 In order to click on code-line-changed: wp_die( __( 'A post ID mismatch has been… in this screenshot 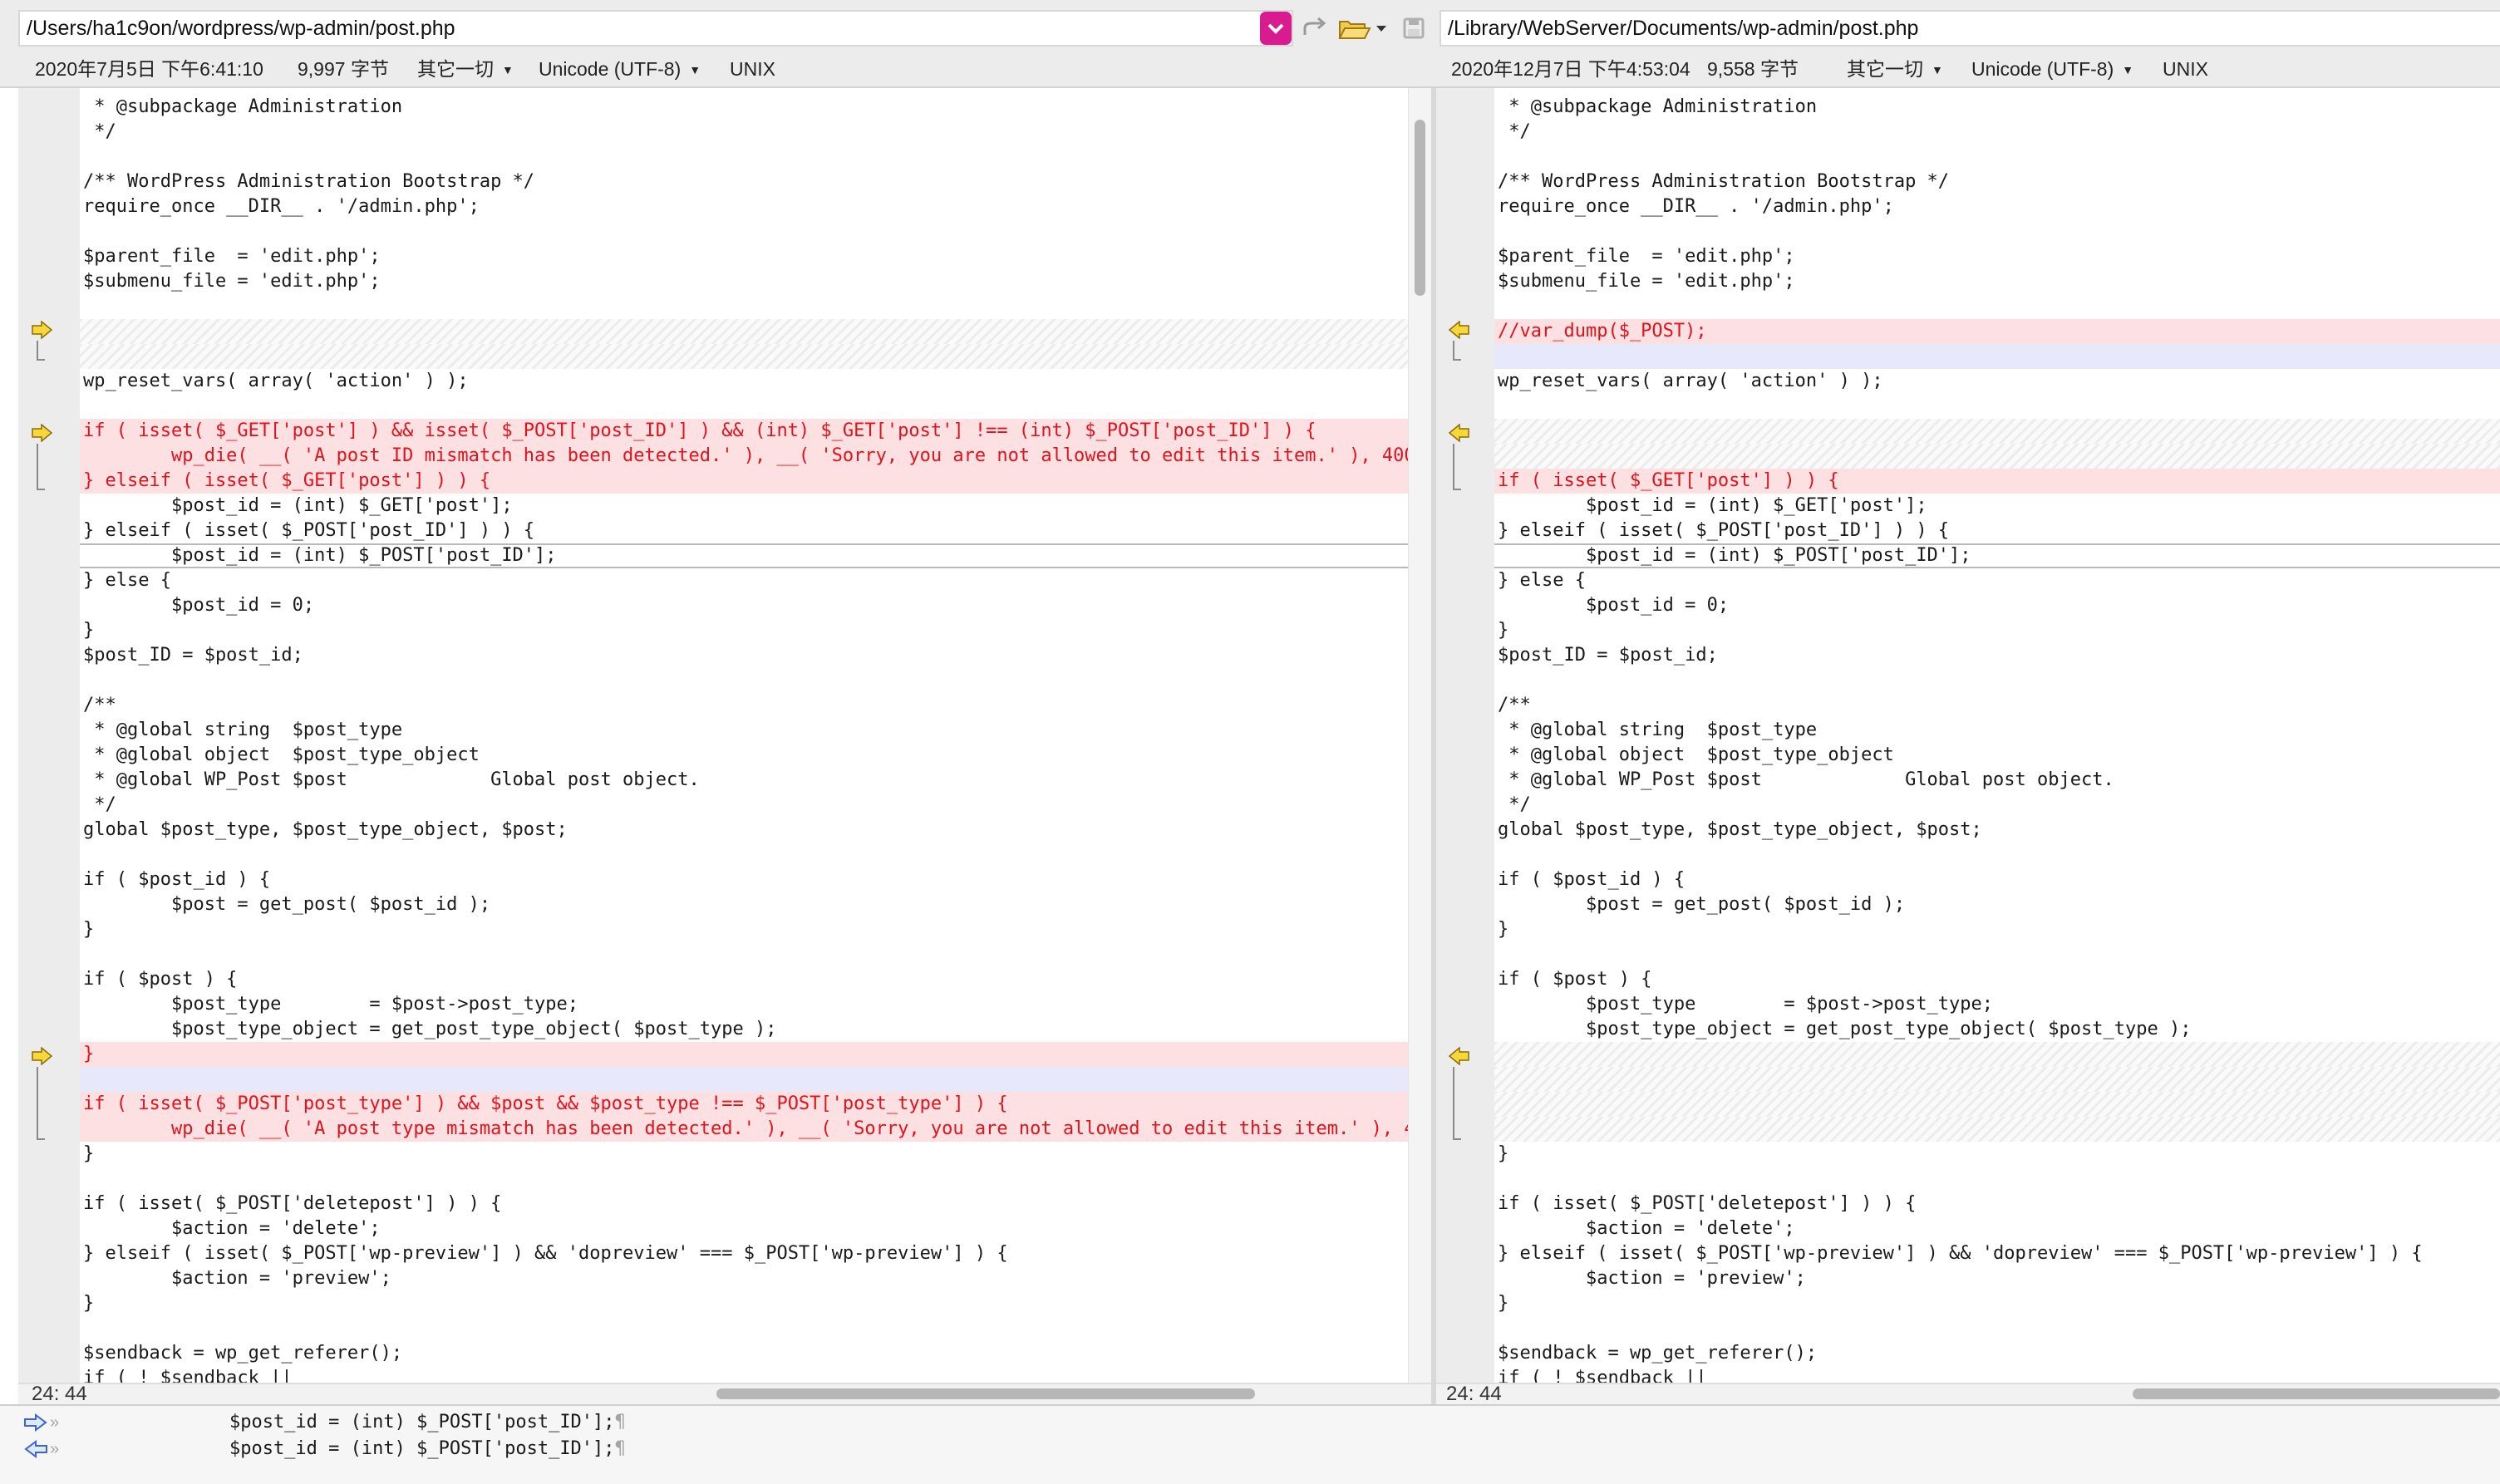, I will do `click(744, 456)`.